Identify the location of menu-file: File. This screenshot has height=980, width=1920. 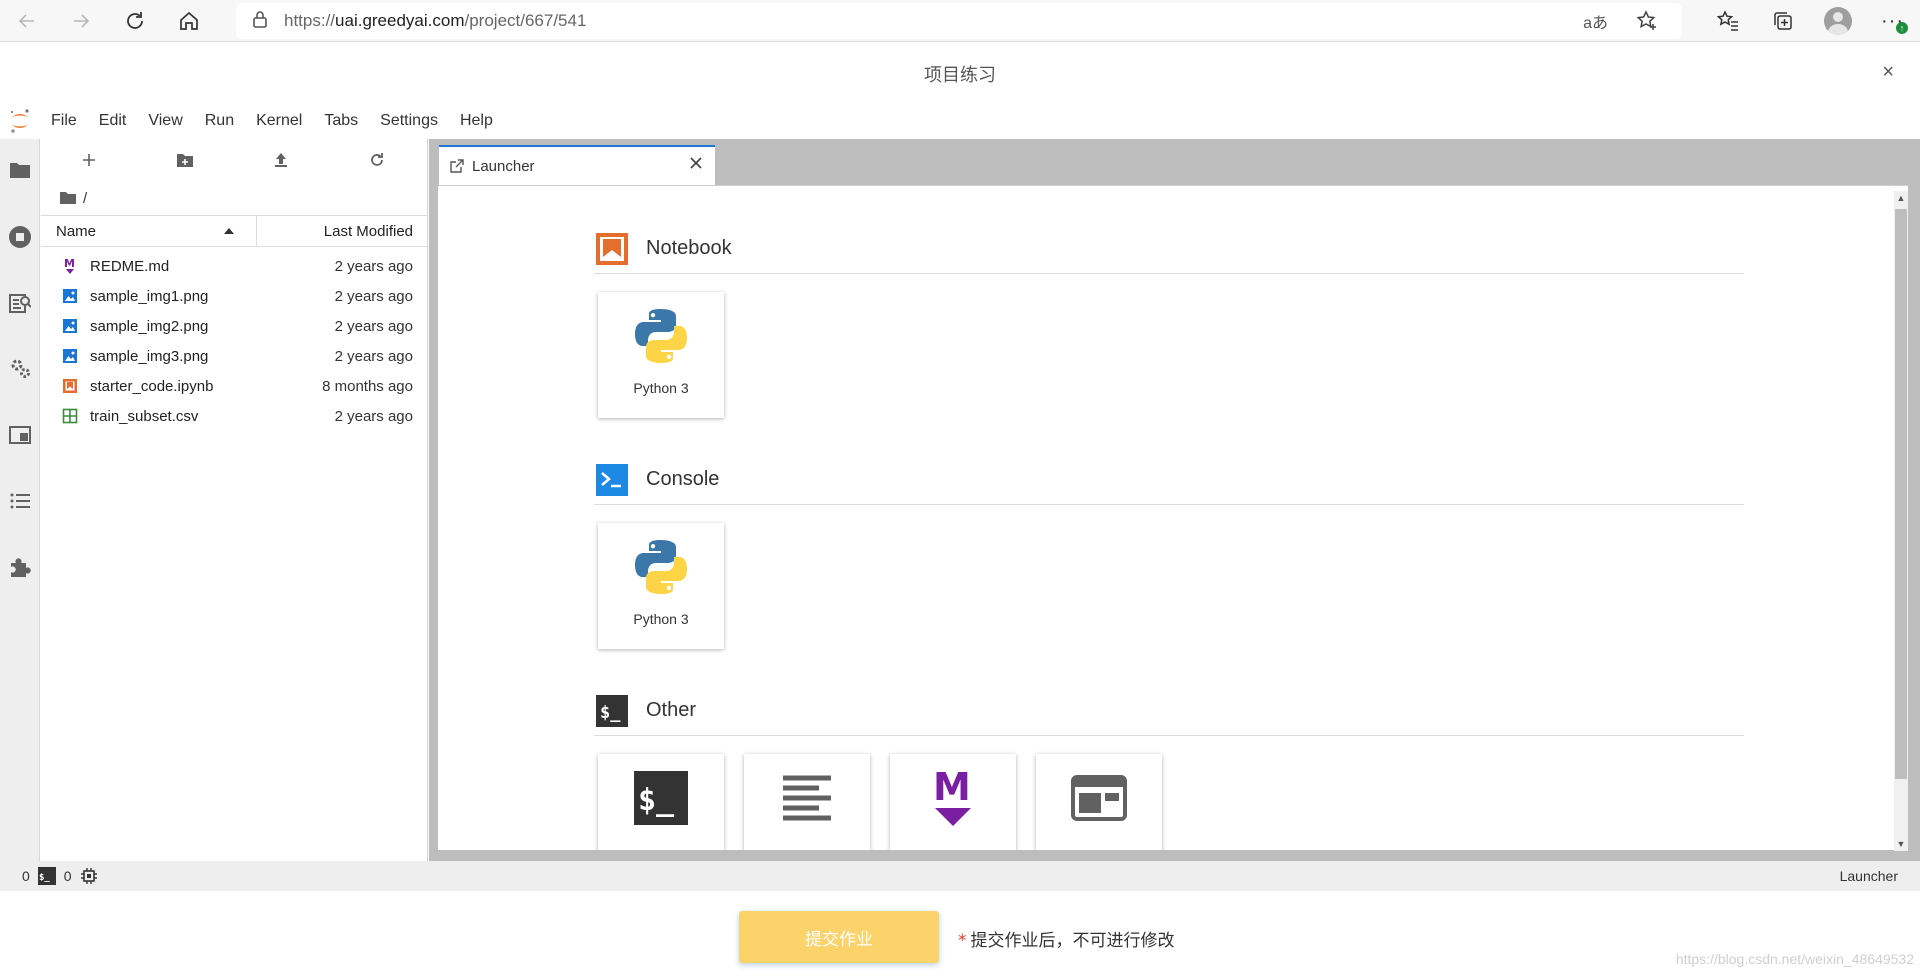
(64, 121).